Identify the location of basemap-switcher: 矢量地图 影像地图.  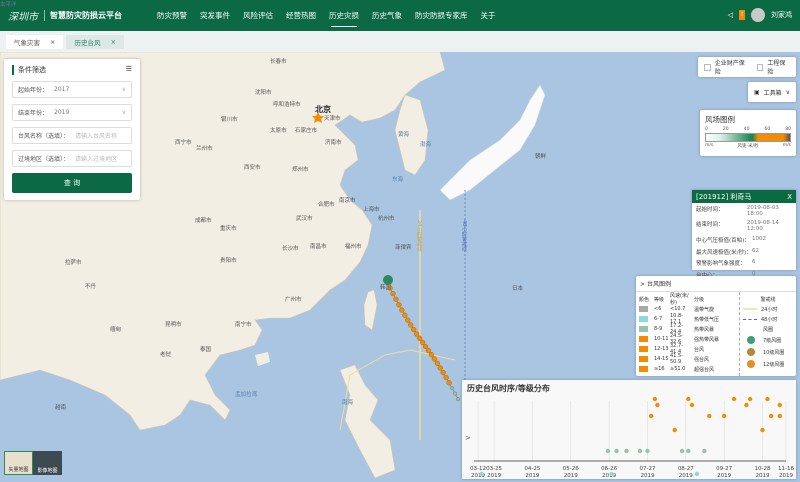
(33, 463).